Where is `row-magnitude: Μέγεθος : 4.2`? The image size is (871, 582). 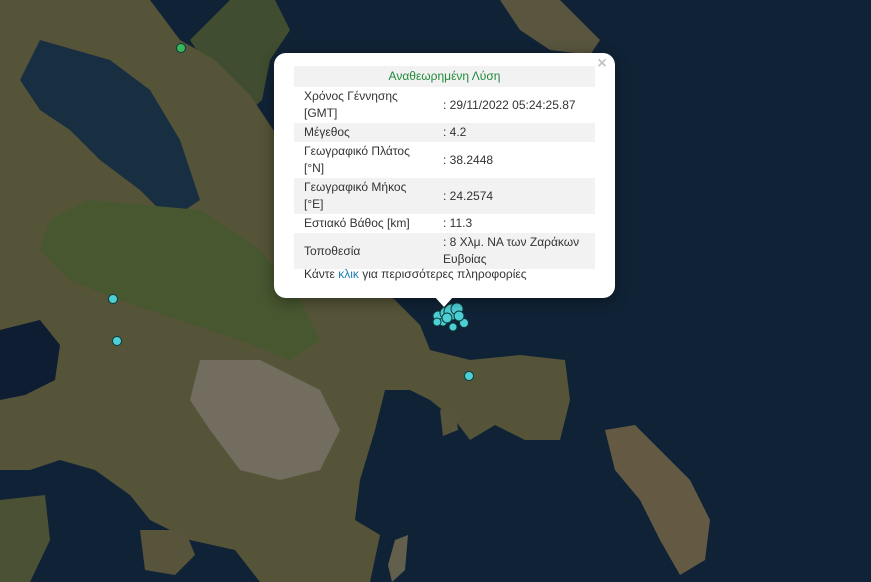 row-magnitude: Μέγεθος : 4.2 is located at coordinates (444, 132).